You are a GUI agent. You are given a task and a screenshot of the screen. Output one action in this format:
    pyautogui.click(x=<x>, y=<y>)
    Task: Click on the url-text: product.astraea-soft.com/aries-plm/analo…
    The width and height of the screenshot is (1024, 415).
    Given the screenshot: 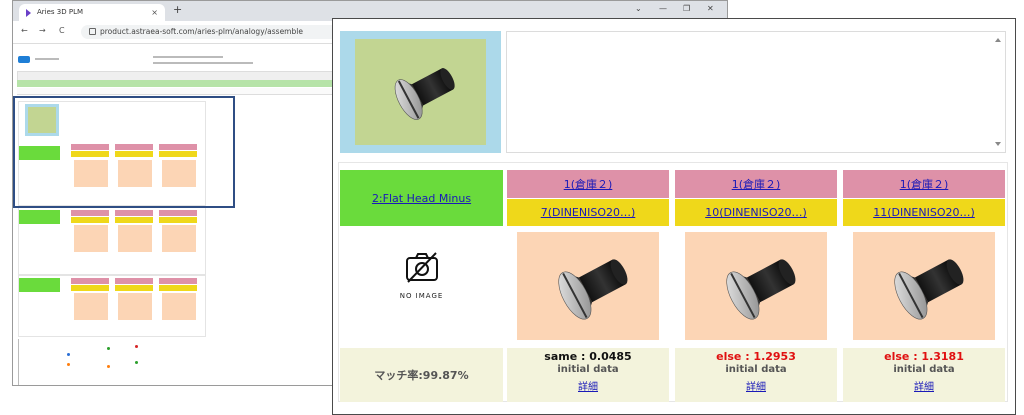 What is the action you would take?
    pyautogui.click(x=201, y=31)
    